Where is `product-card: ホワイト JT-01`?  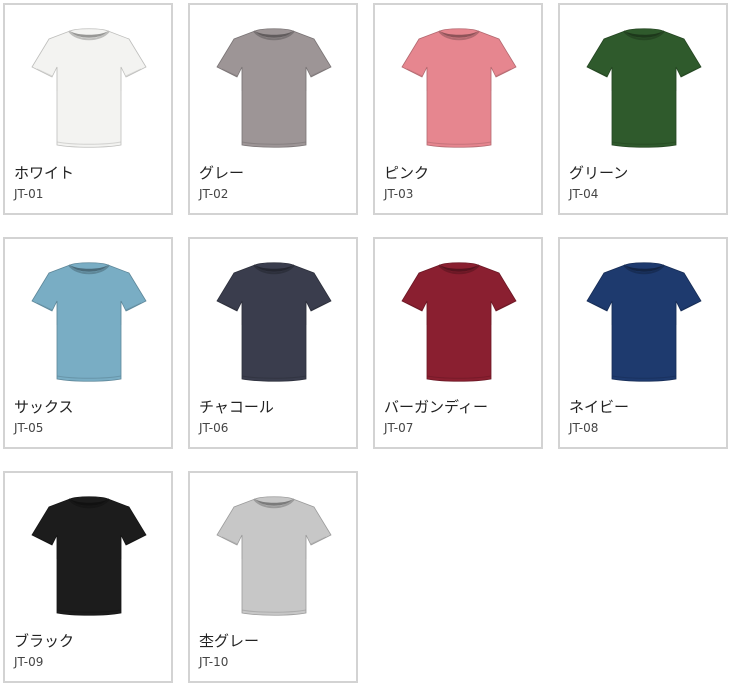 product-card: ホワイト JT-01 is located at coordinates (88, 109).